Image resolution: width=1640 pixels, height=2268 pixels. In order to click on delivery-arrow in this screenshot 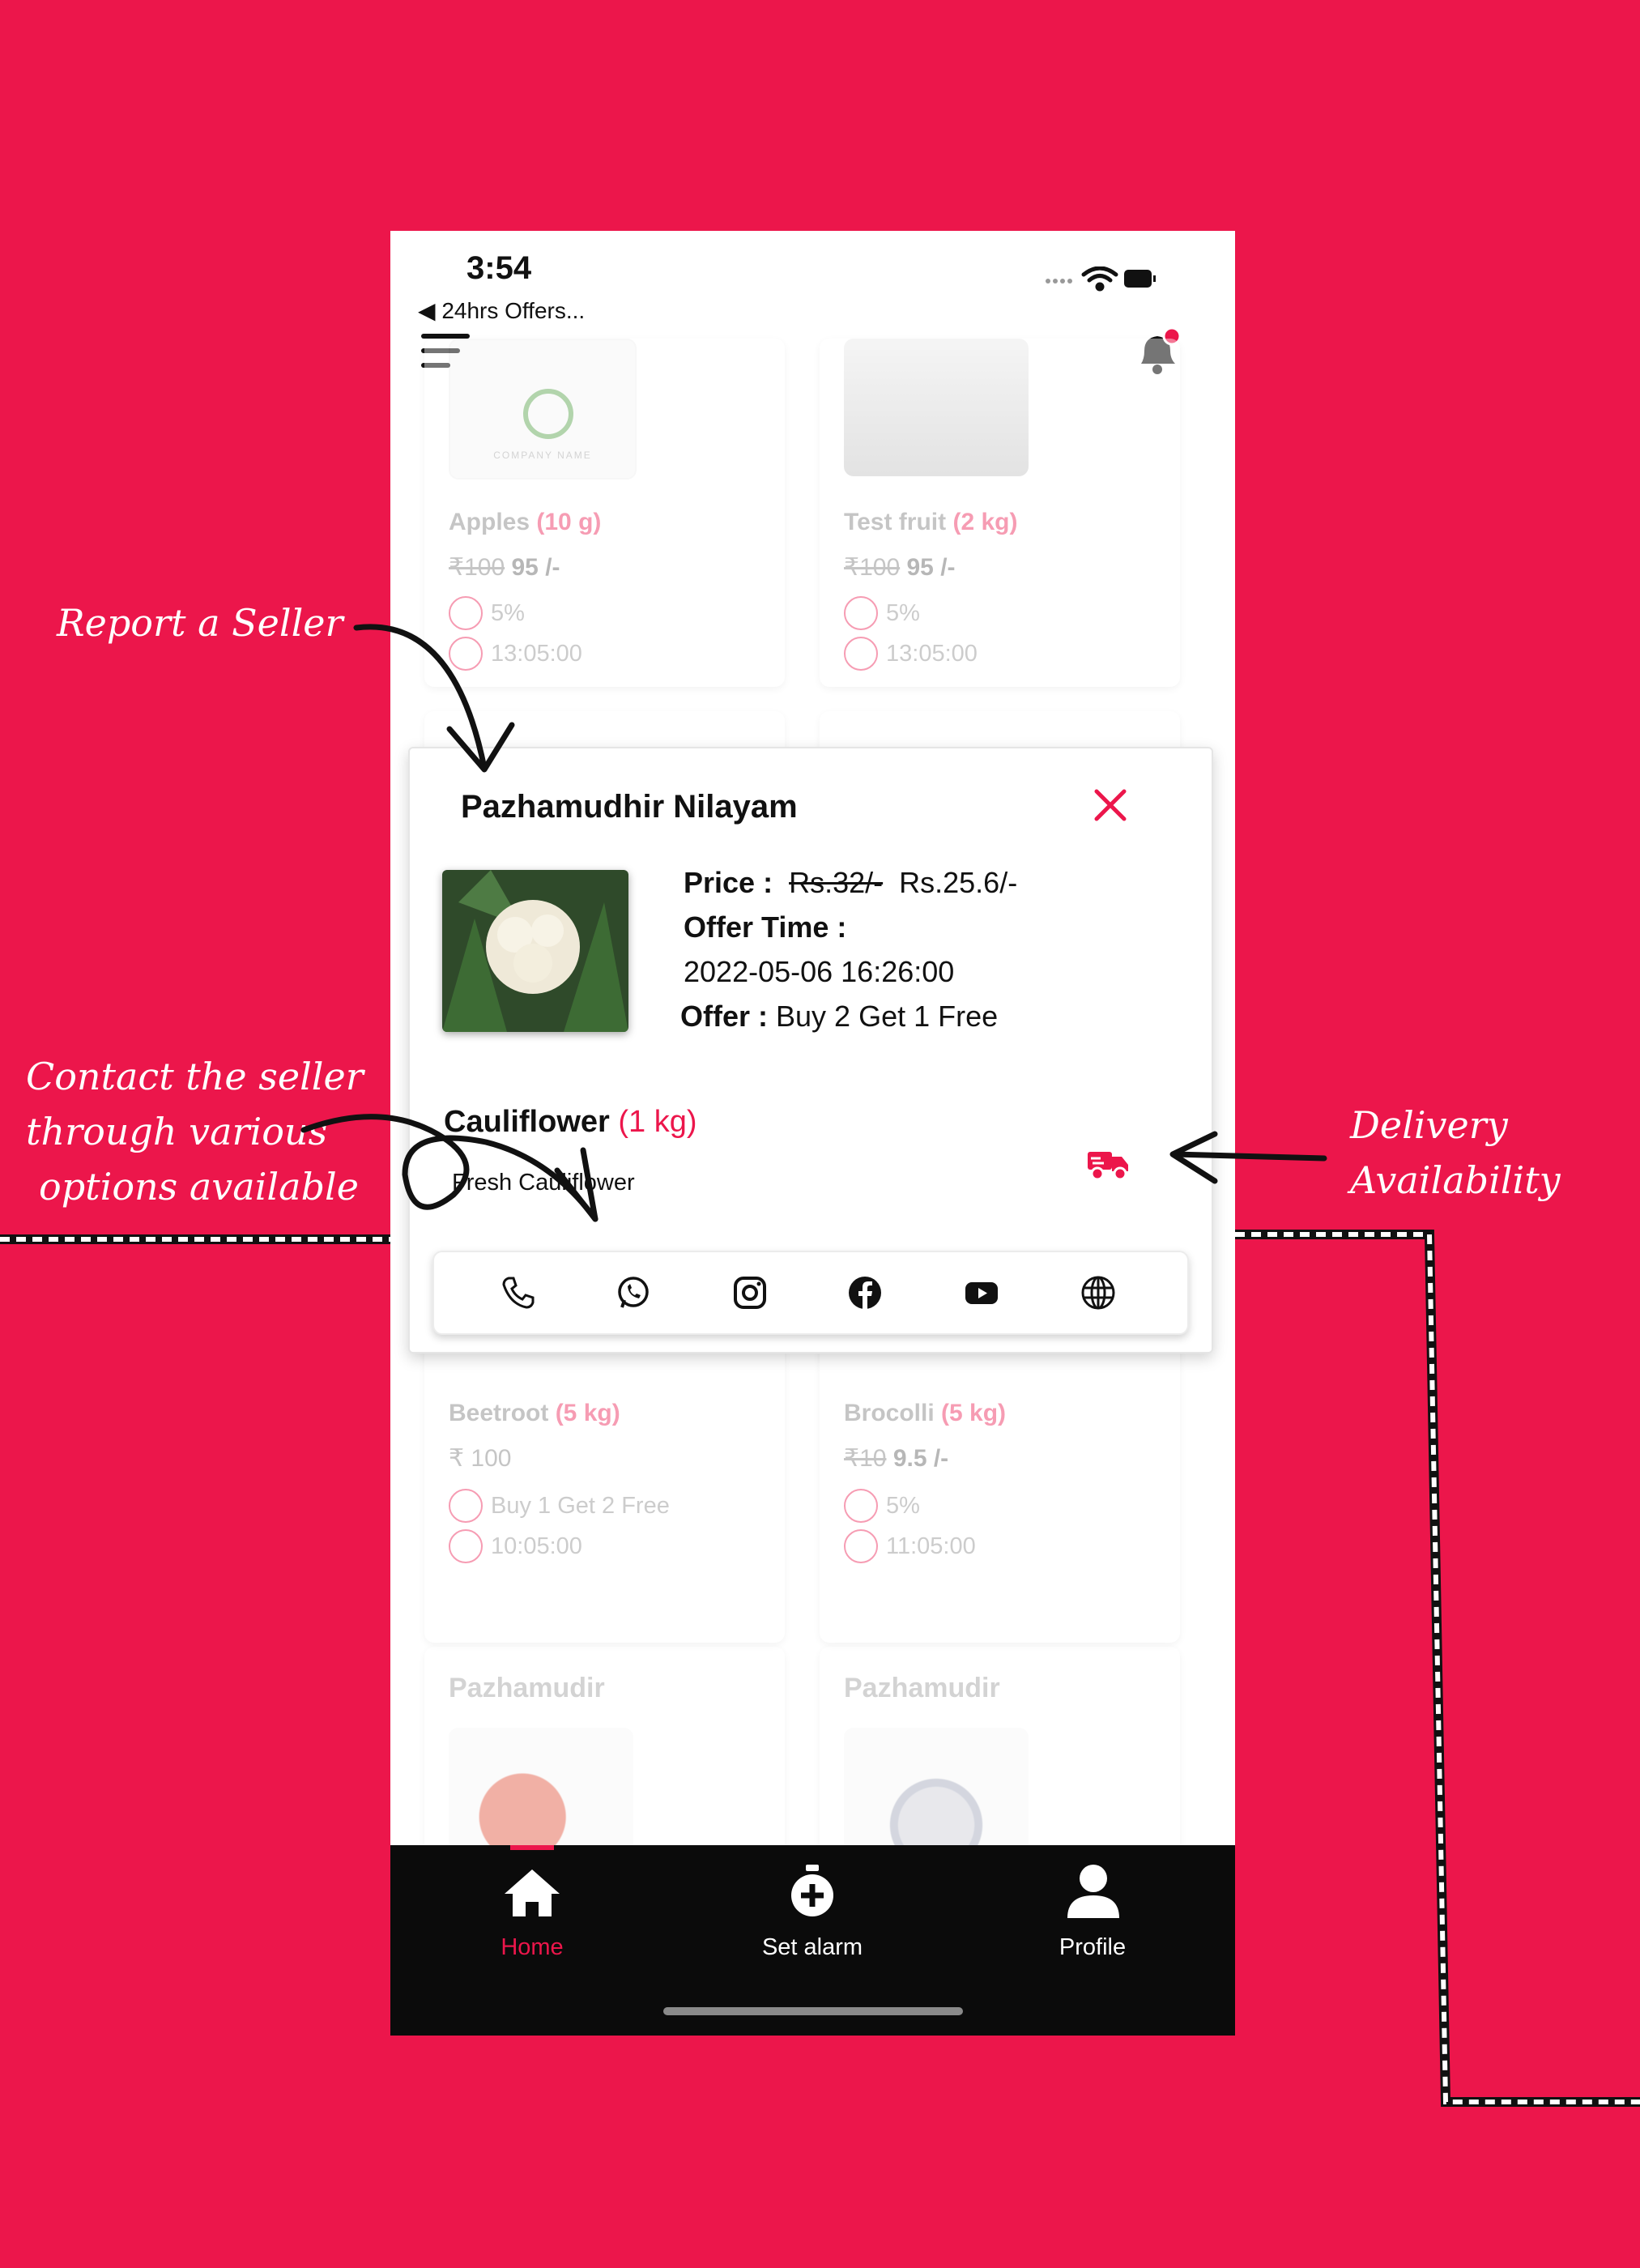, I will do `click(1249, 1156)`.